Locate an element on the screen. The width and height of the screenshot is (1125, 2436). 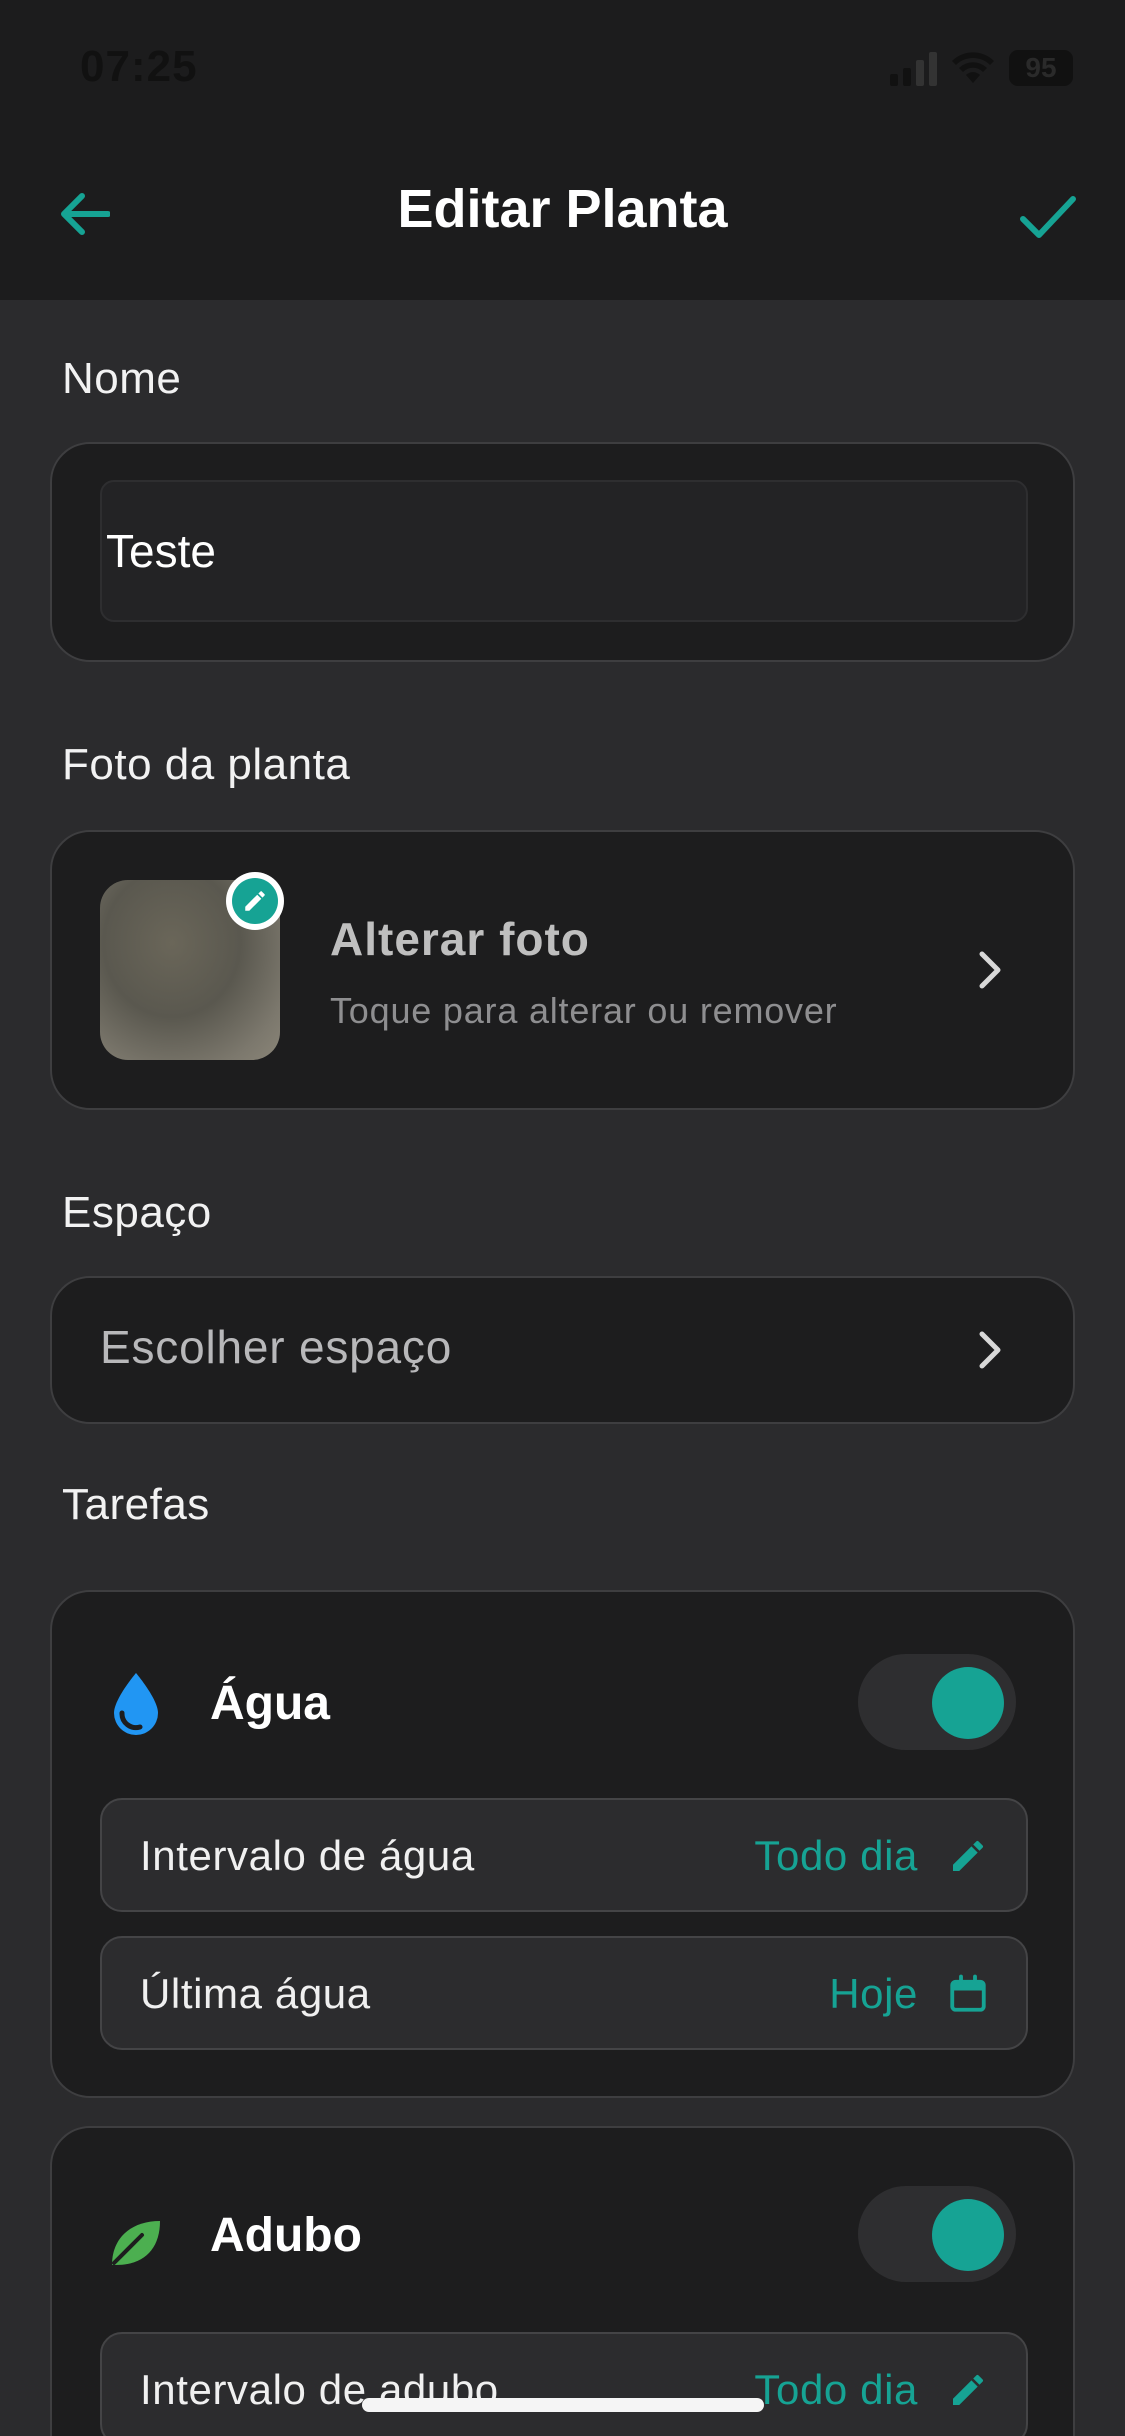
plant-name-input is located at coordinates (564, 551).